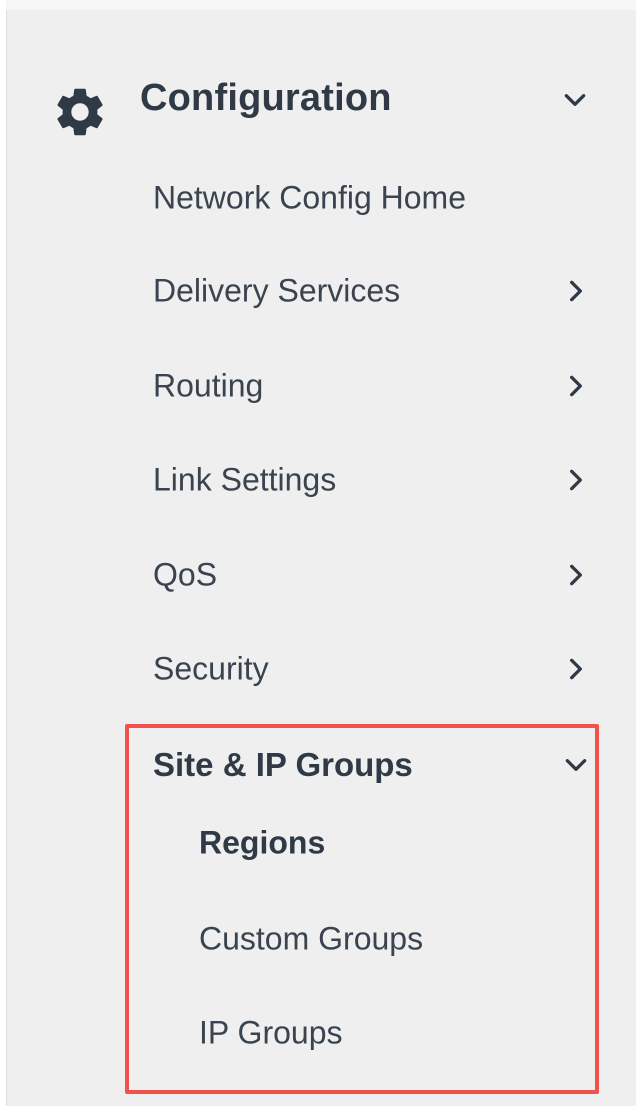  I want to click on nav-item-label: Network Config Home, so click(309, 197).